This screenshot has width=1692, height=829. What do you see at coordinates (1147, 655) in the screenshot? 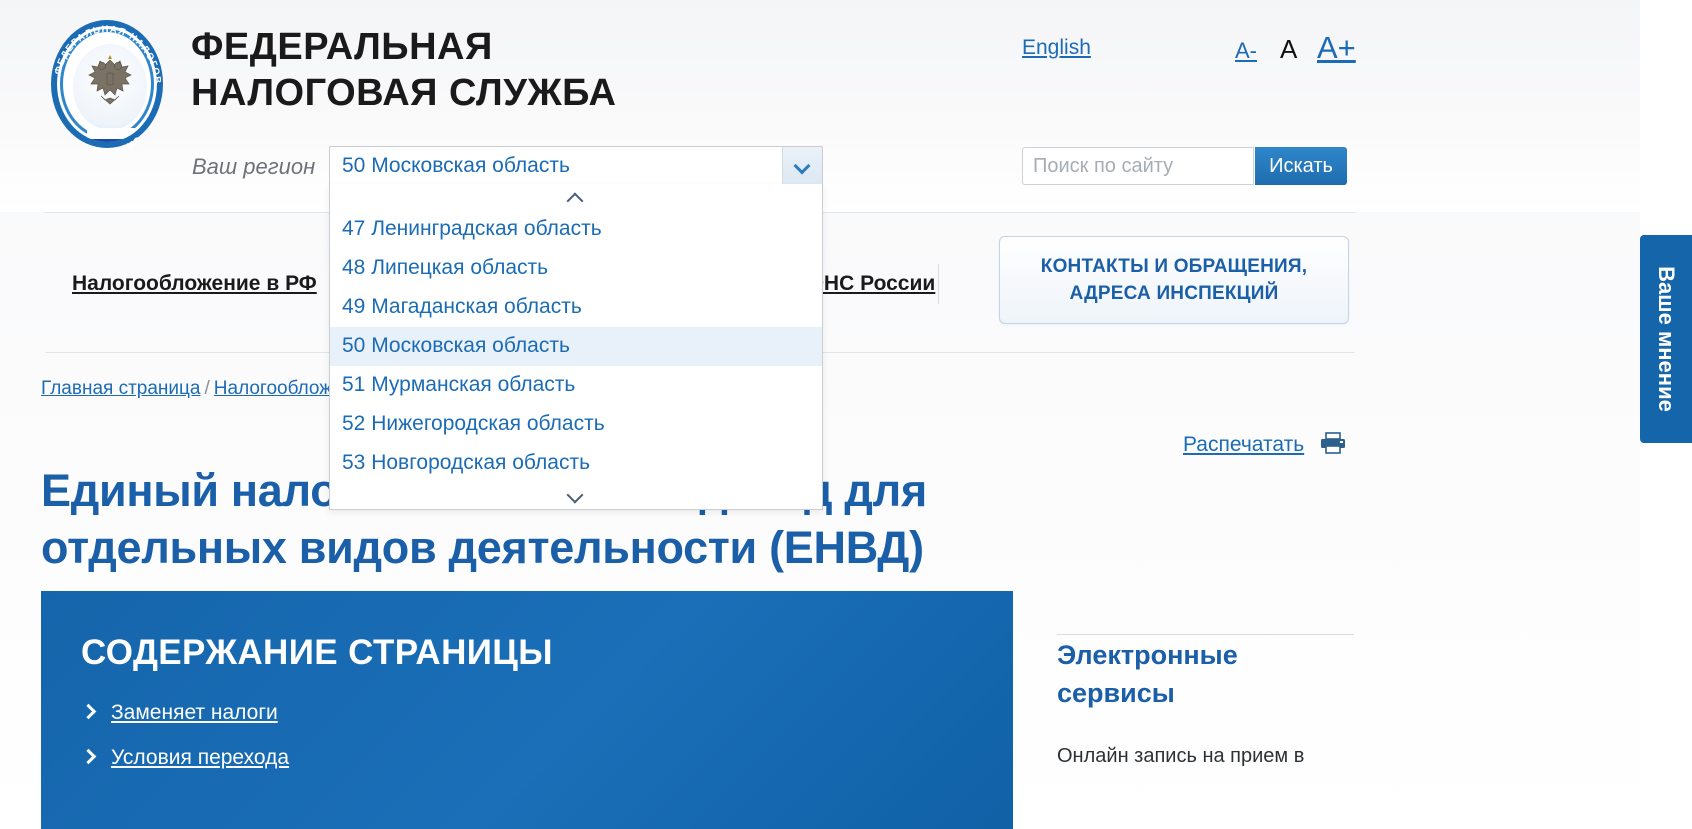
I see `electronic-services-heading-line-1: Электронные` at bounding box center [1147, 655].